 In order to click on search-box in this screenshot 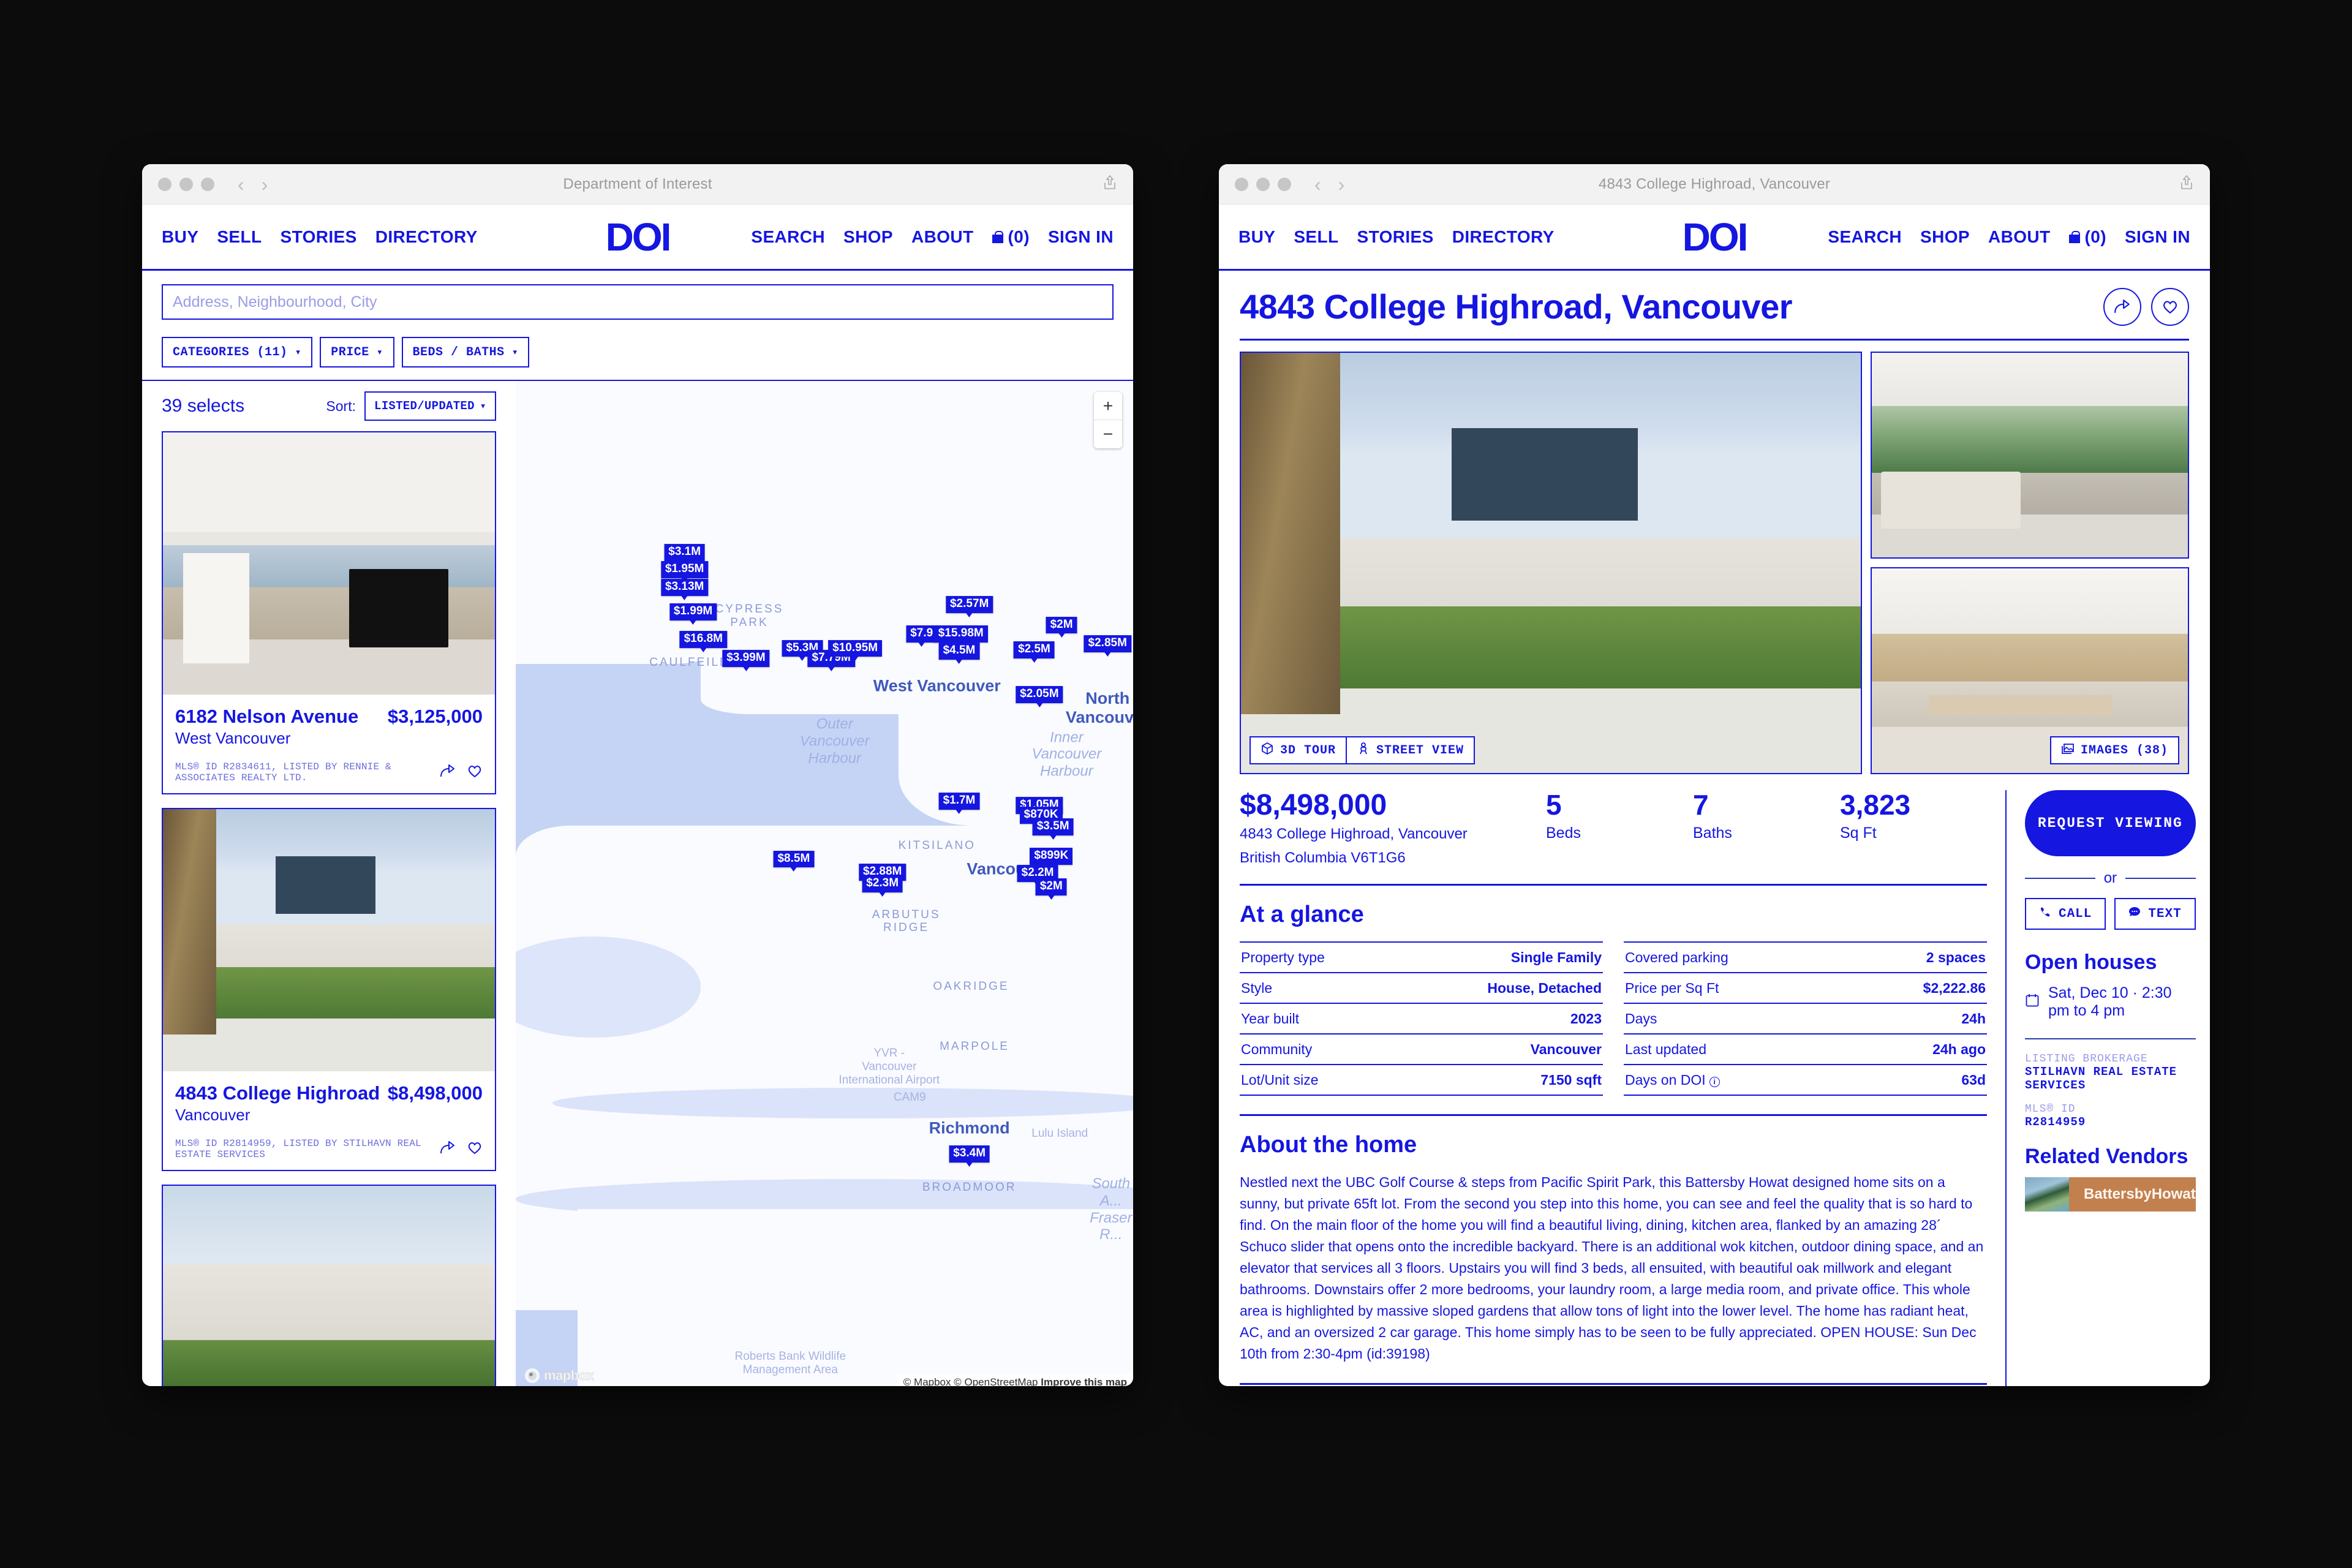, I will do `click(638, 302)`.